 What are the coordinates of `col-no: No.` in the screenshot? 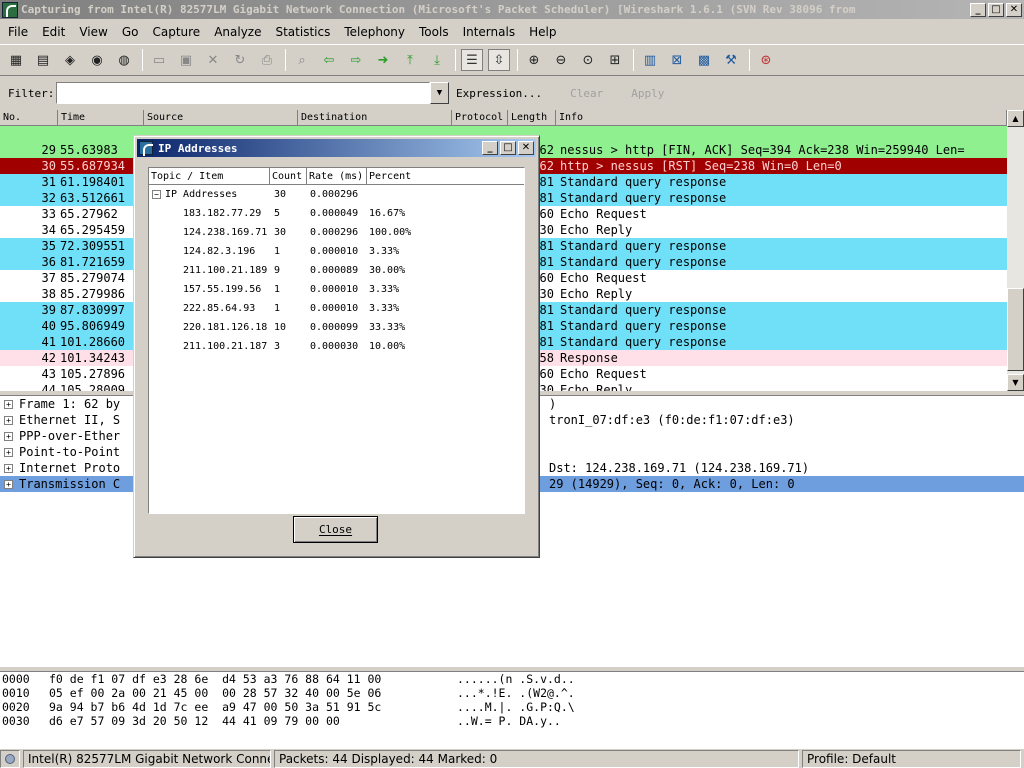 It's located at (29, 118).